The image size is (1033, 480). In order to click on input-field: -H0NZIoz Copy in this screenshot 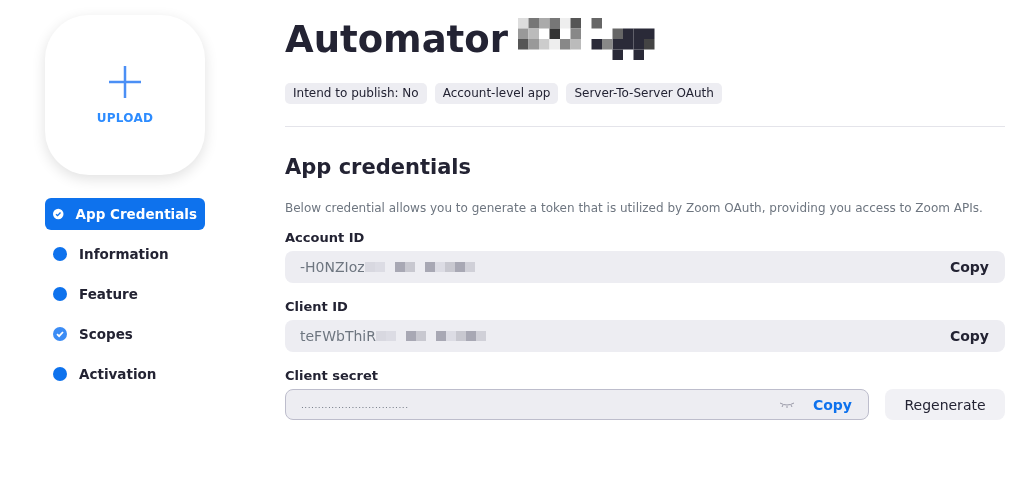, I will do `click(645, 267)`.